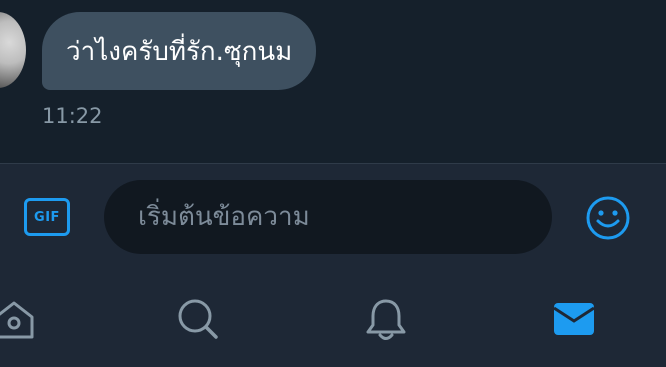  I want to click on message-input, so click(328, 217).